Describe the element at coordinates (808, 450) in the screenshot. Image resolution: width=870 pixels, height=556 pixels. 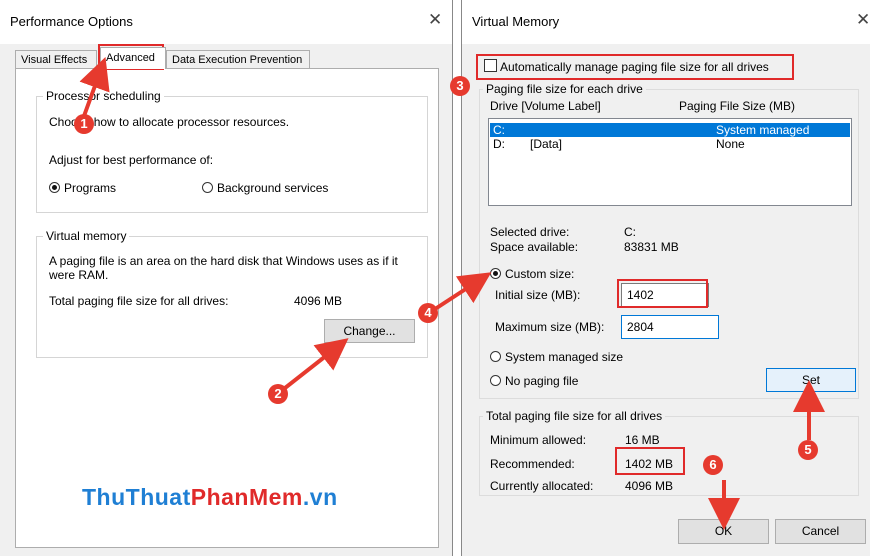
I see `annotation-badge-5: 5` at that location.